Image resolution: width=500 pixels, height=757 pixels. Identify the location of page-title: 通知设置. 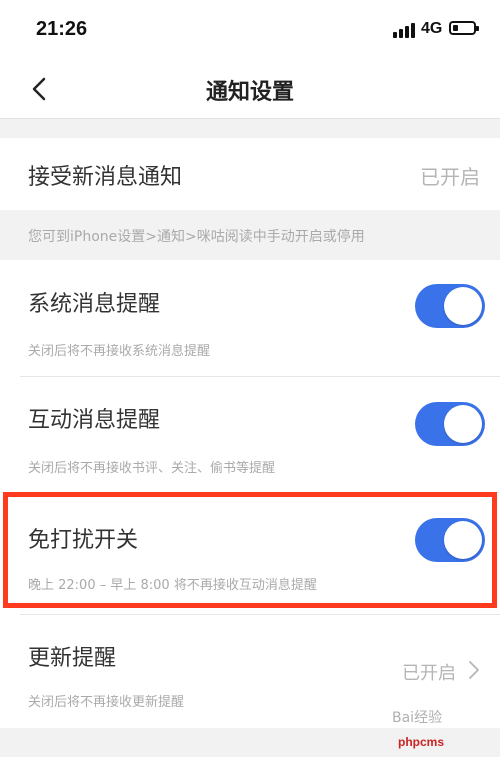
(249, 92).